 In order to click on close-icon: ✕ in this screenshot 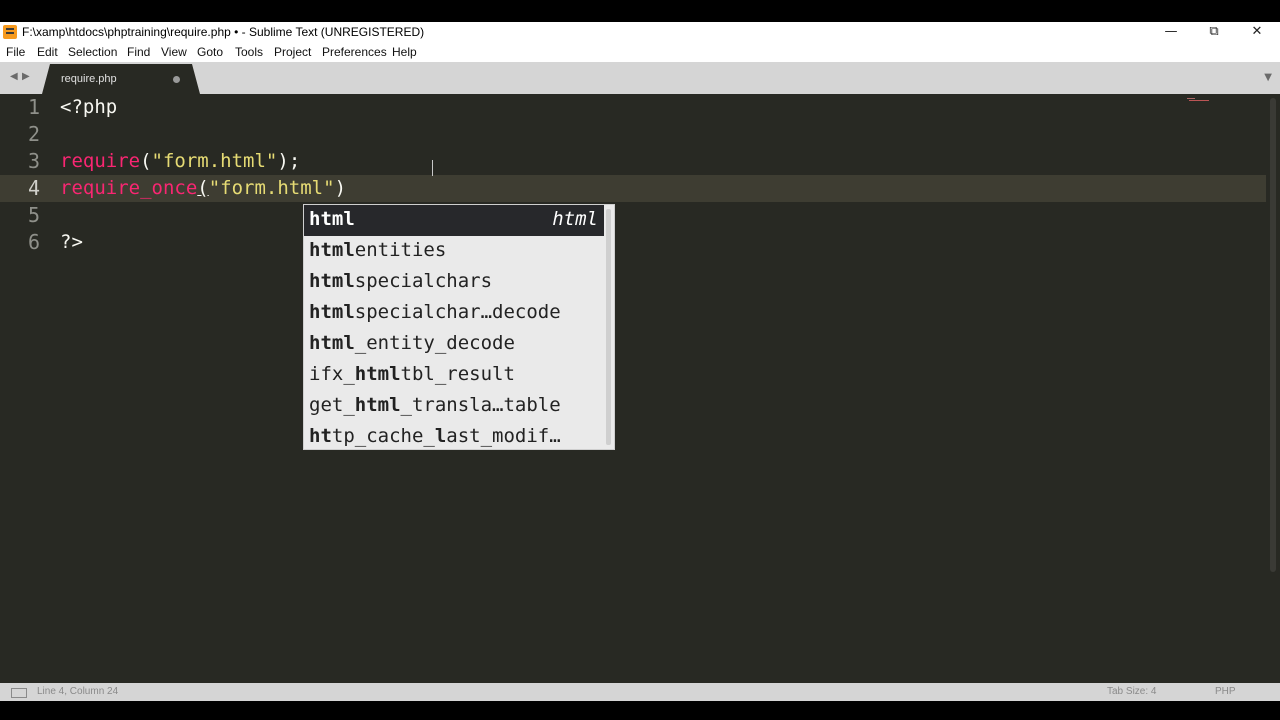, I will do `click(1257, 32)`.